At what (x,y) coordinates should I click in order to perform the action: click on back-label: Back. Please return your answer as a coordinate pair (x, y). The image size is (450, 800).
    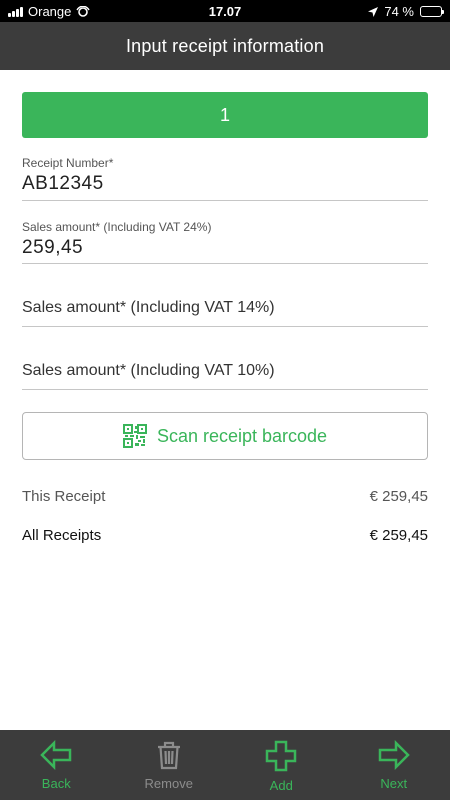
    Looking at the image, I should click on (56, 783).